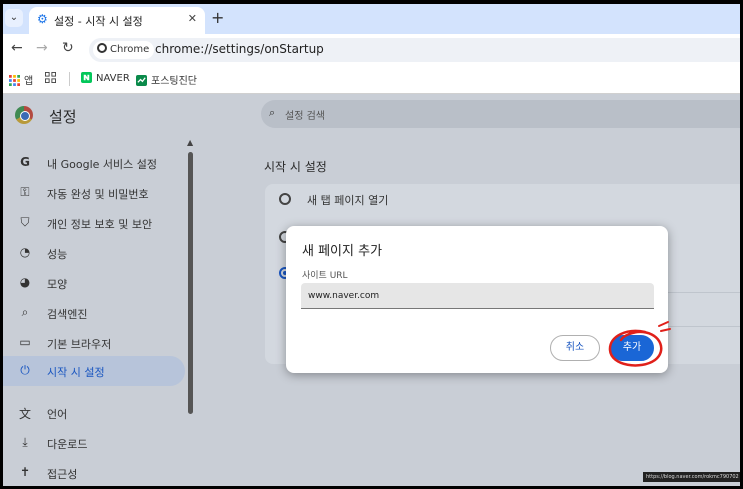  What do you see at coordinates (98, 194) in the screenshot?
I see `sidebar-item-label: 자동 완성 및 비밀번호` at bounding box center [98, 194].